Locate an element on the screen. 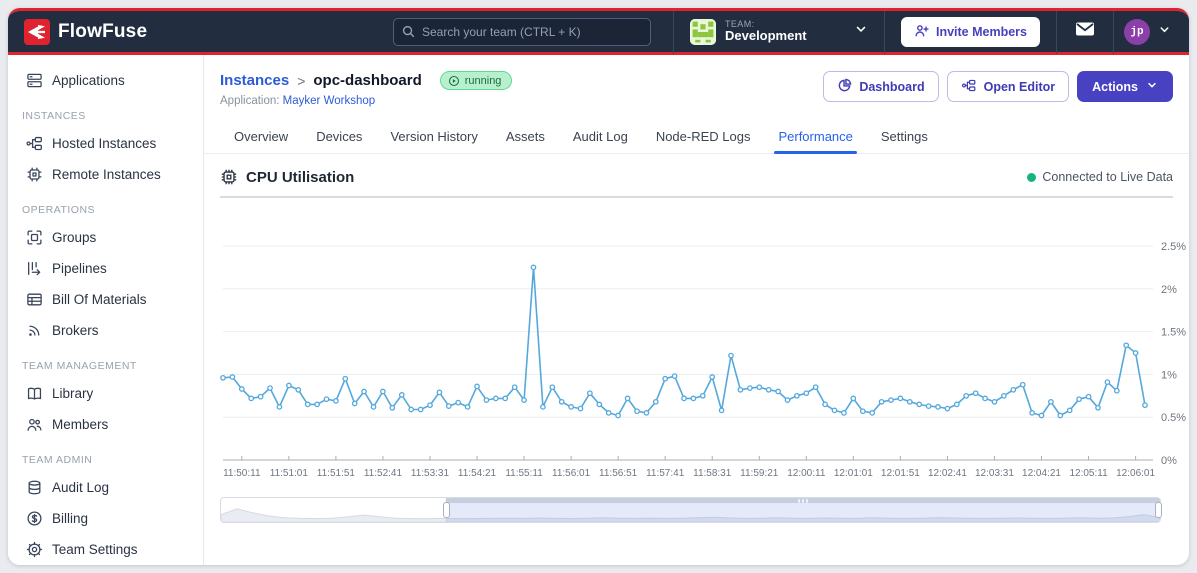  live-dot-icon is located at coordinates (1032, 177).